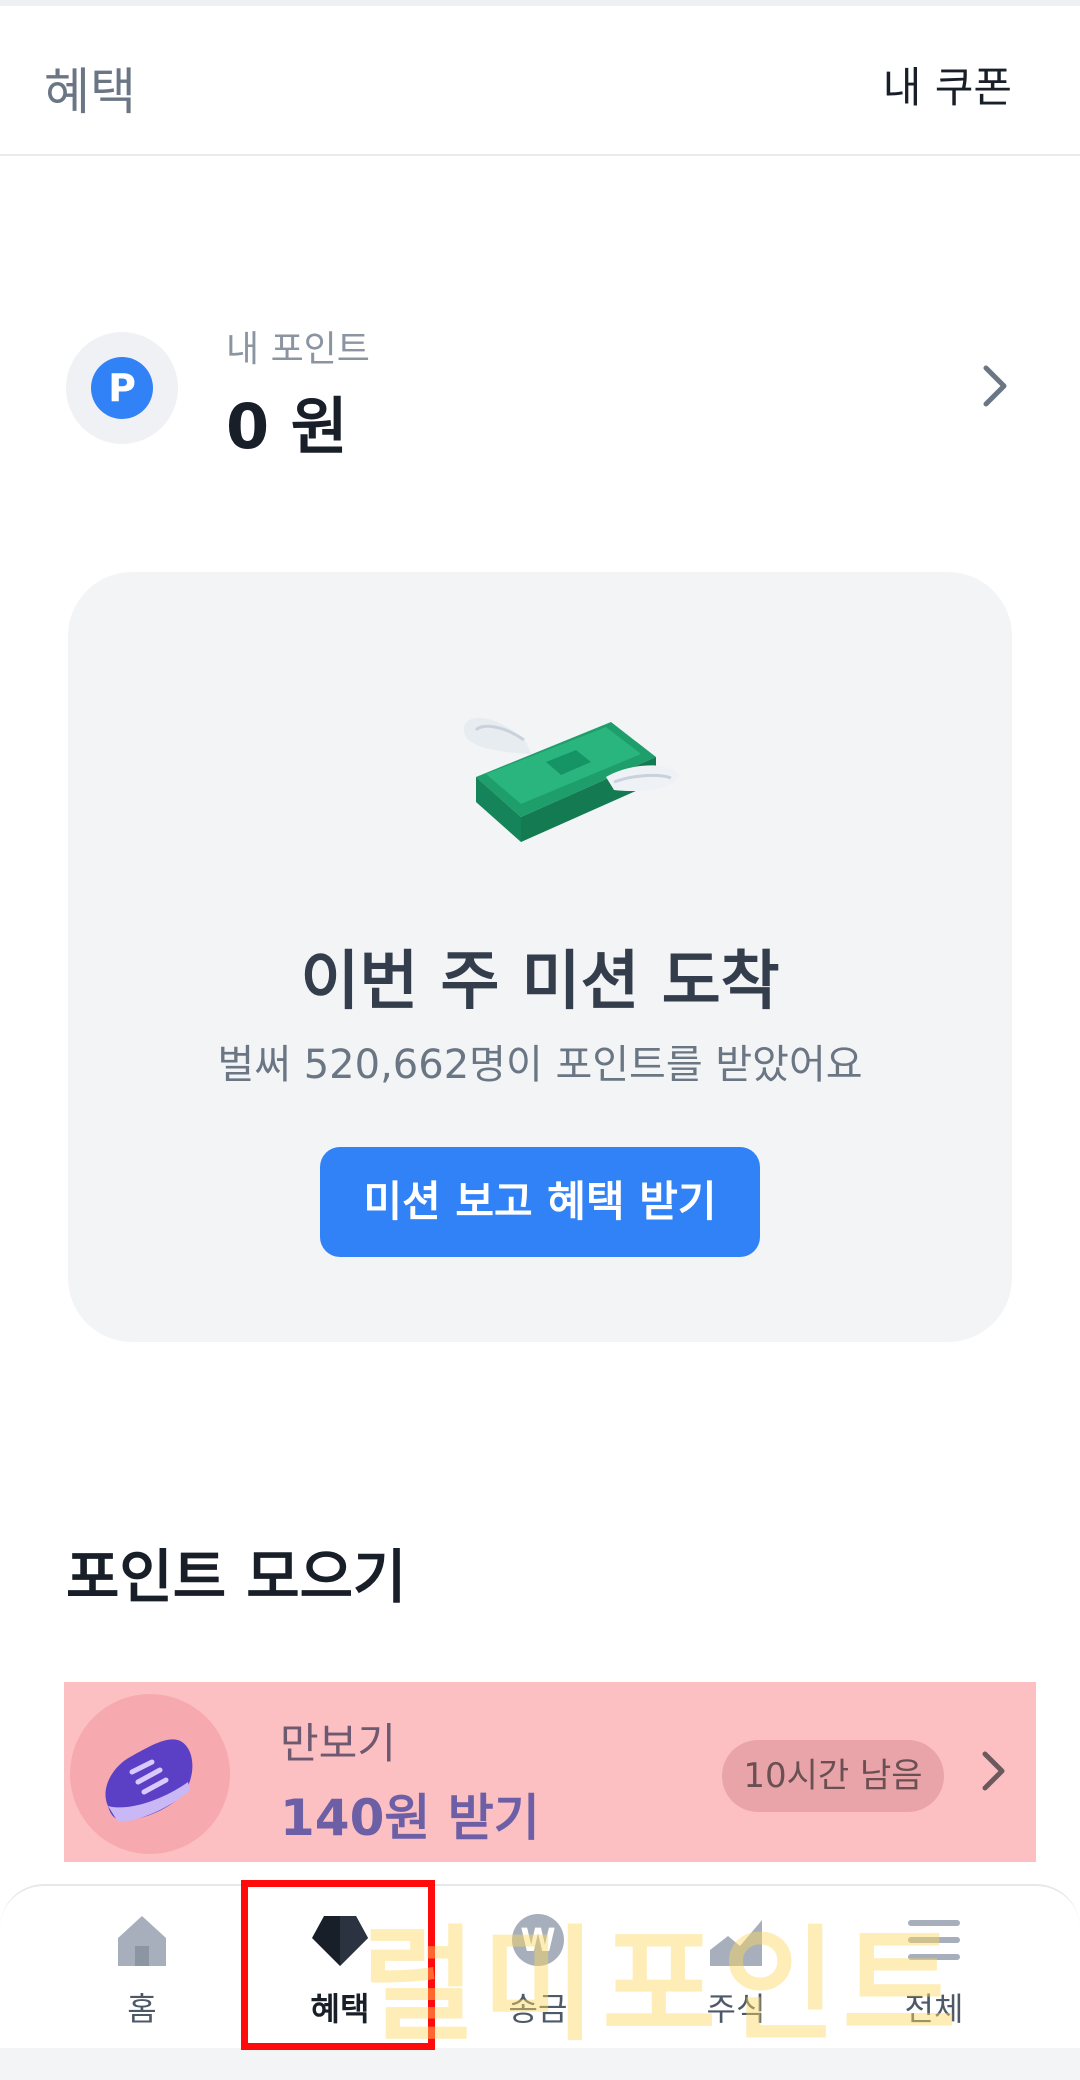 The width and height of the screenshot is (1080, 2080). What do you see at coordinates (540, 982) in the screenshot?
I see `mission-title: 이번 주 미션 도착` at bounding box center [540, 982].